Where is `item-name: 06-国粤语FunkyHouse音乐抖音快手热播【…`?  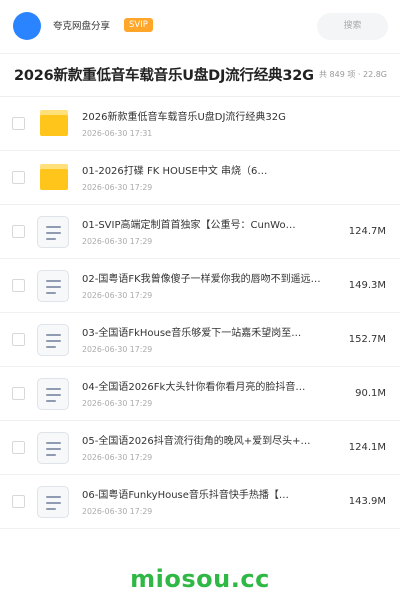 item-name: 06-国粤语FunkyHouse音乐抖音快手热播【… is located at coordinates (185, 495).